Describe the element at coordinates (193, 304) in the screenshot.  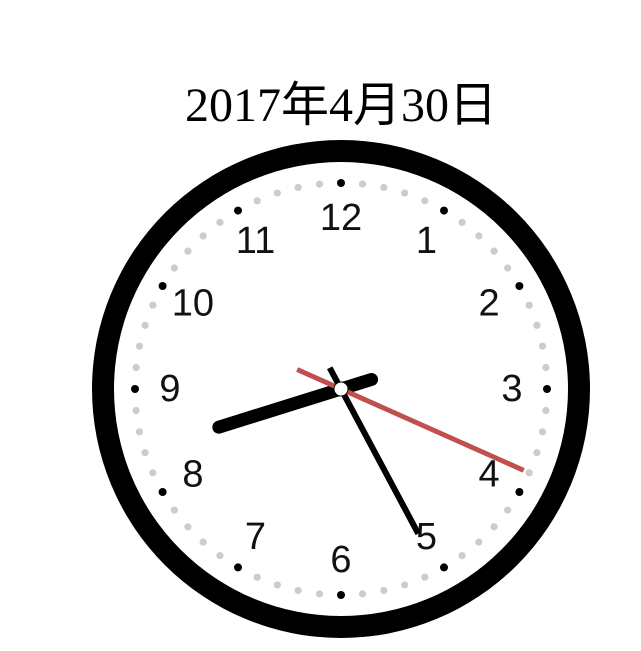
I see `hour-numeral: 10` at that location.